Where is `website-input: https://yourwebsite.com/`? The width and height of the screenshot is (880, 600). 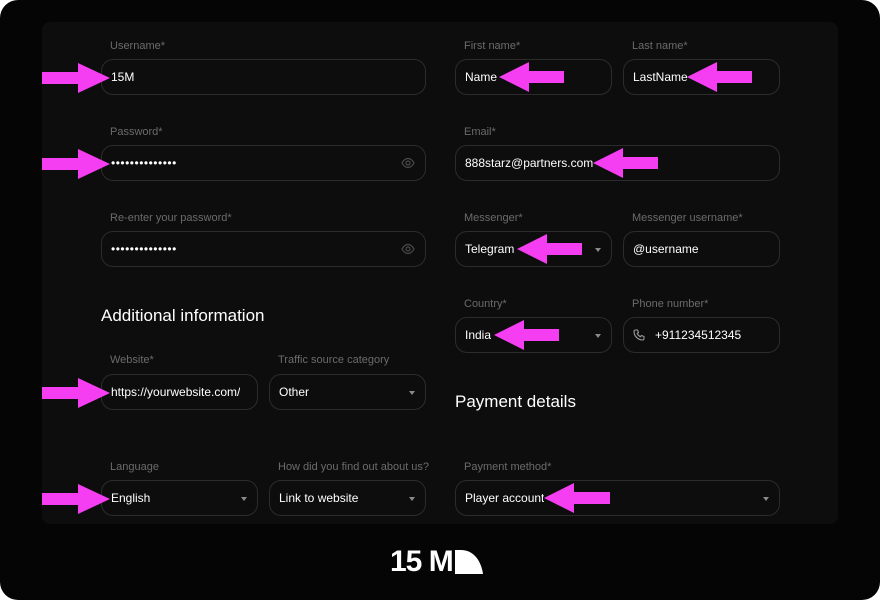
website-input: https://yourwebsite.com/ is located at coordinates (179, 392).